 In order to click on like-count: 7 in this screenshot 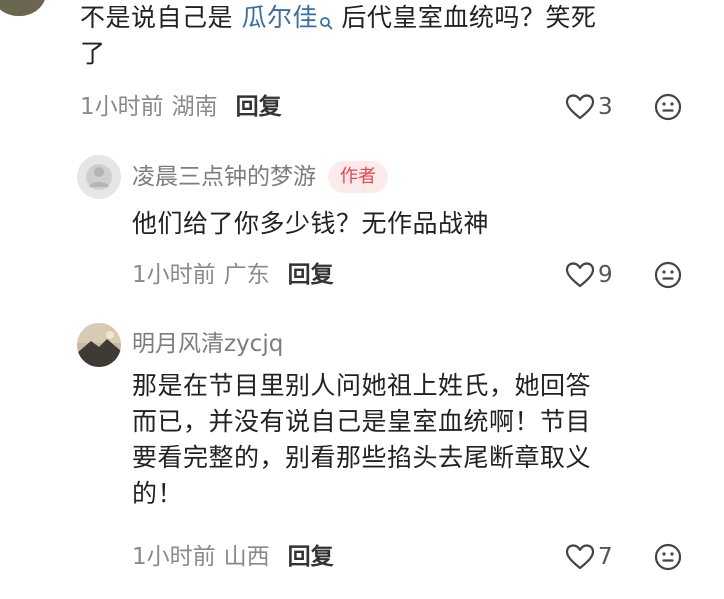, I will do `click(605, 557)`.